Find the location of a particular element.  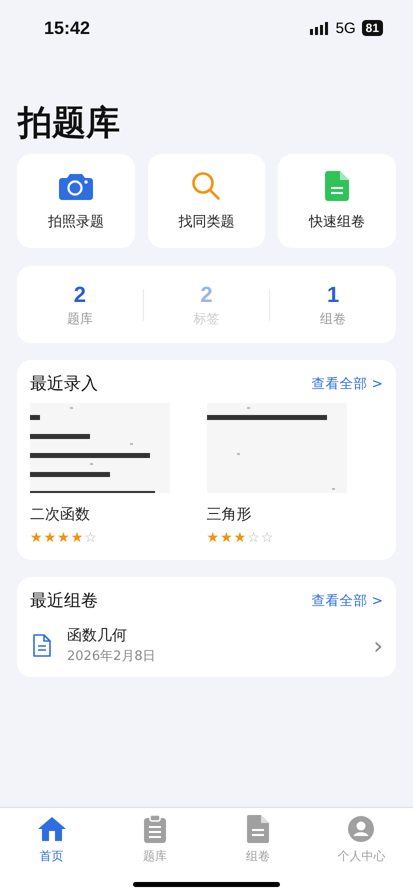

home-icon is located at coordinates (51, 829).